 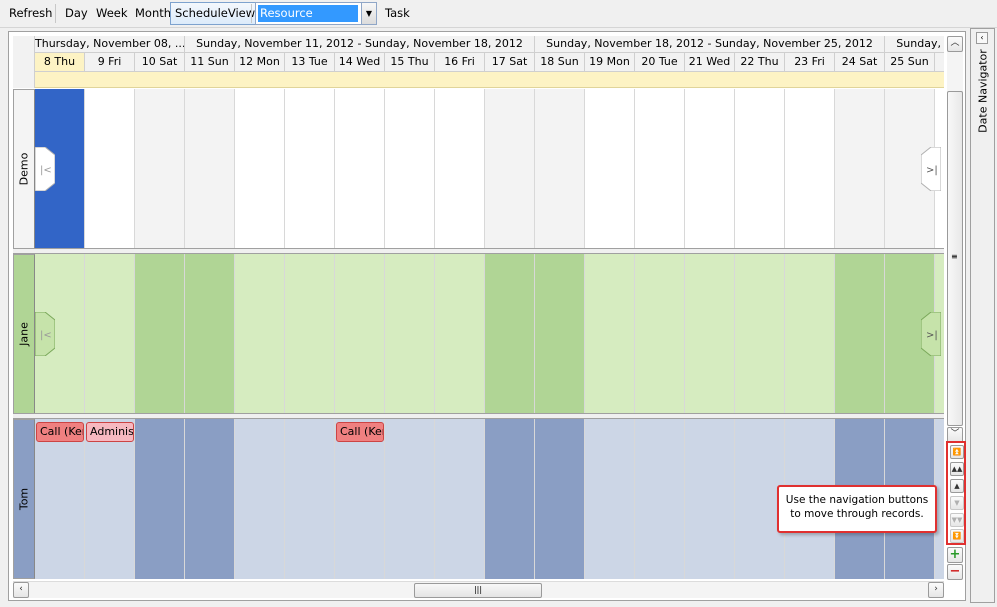 What do you see at coordinates (260, 62) in the screenshot?
I see `day-header-cell: 12 Mon` at bounding box center [260, 62].